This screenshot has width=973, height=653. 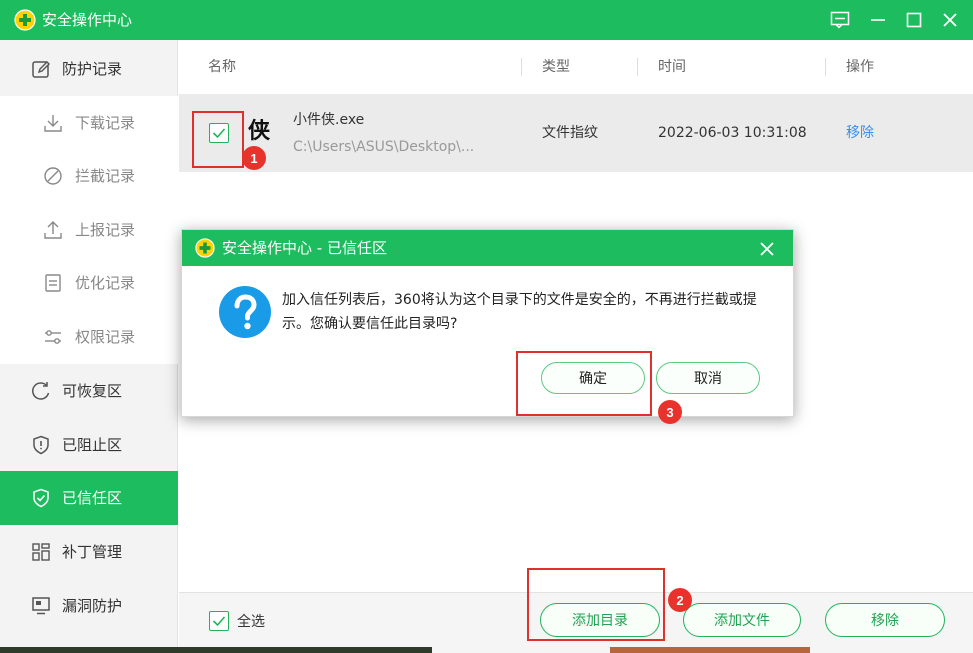 I want to click on sidebar-item-block-records: 拦截记录, so click(x=89, y=176).